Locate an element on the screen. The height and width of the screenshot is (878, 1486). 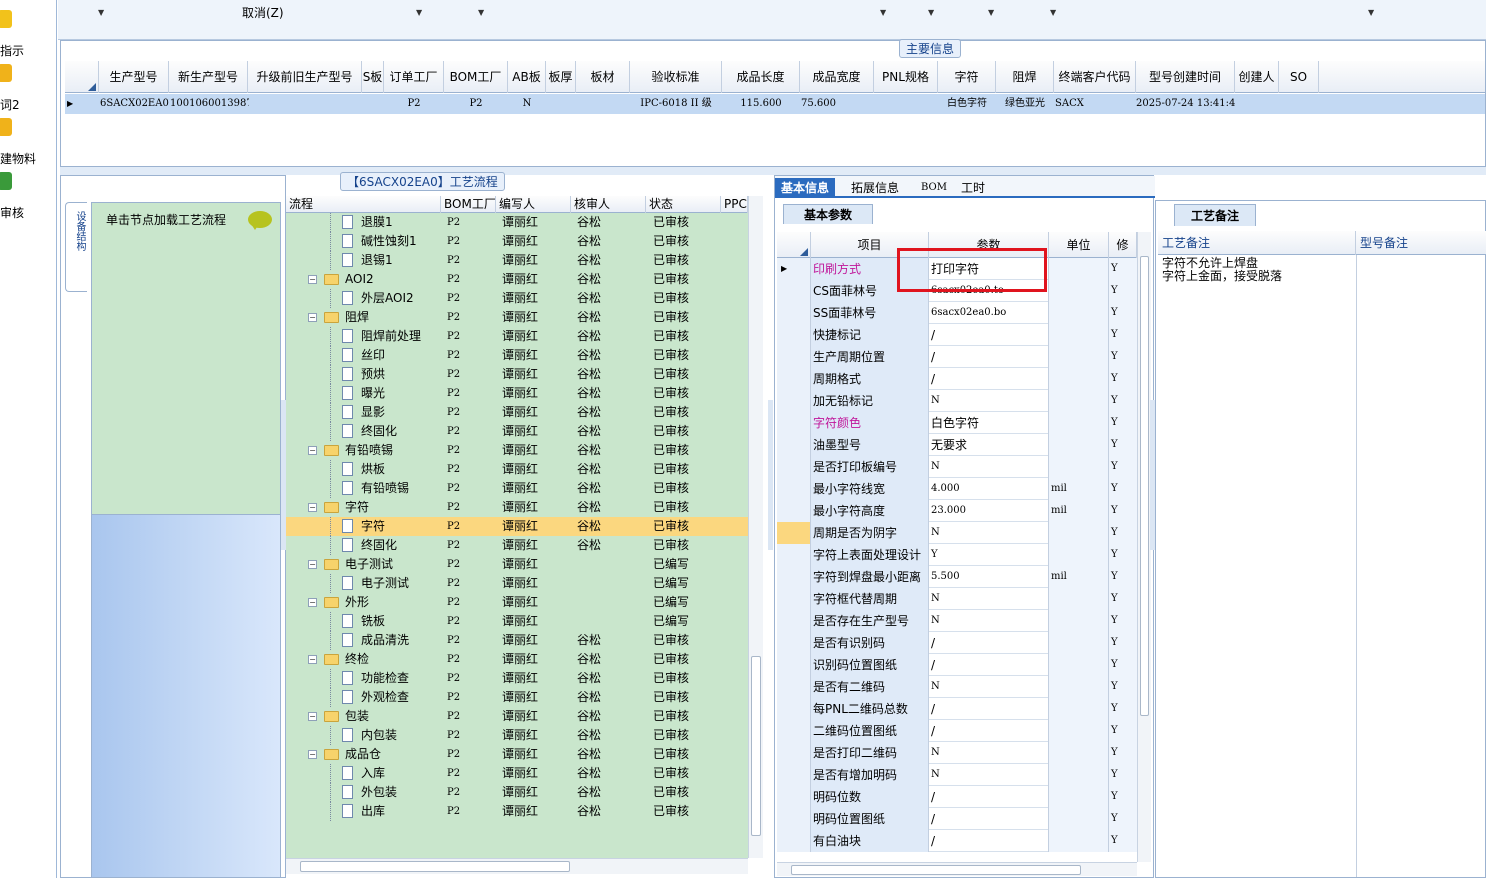
param-row: 是否有增加明码 N Y is located at coordinates (957, 775).